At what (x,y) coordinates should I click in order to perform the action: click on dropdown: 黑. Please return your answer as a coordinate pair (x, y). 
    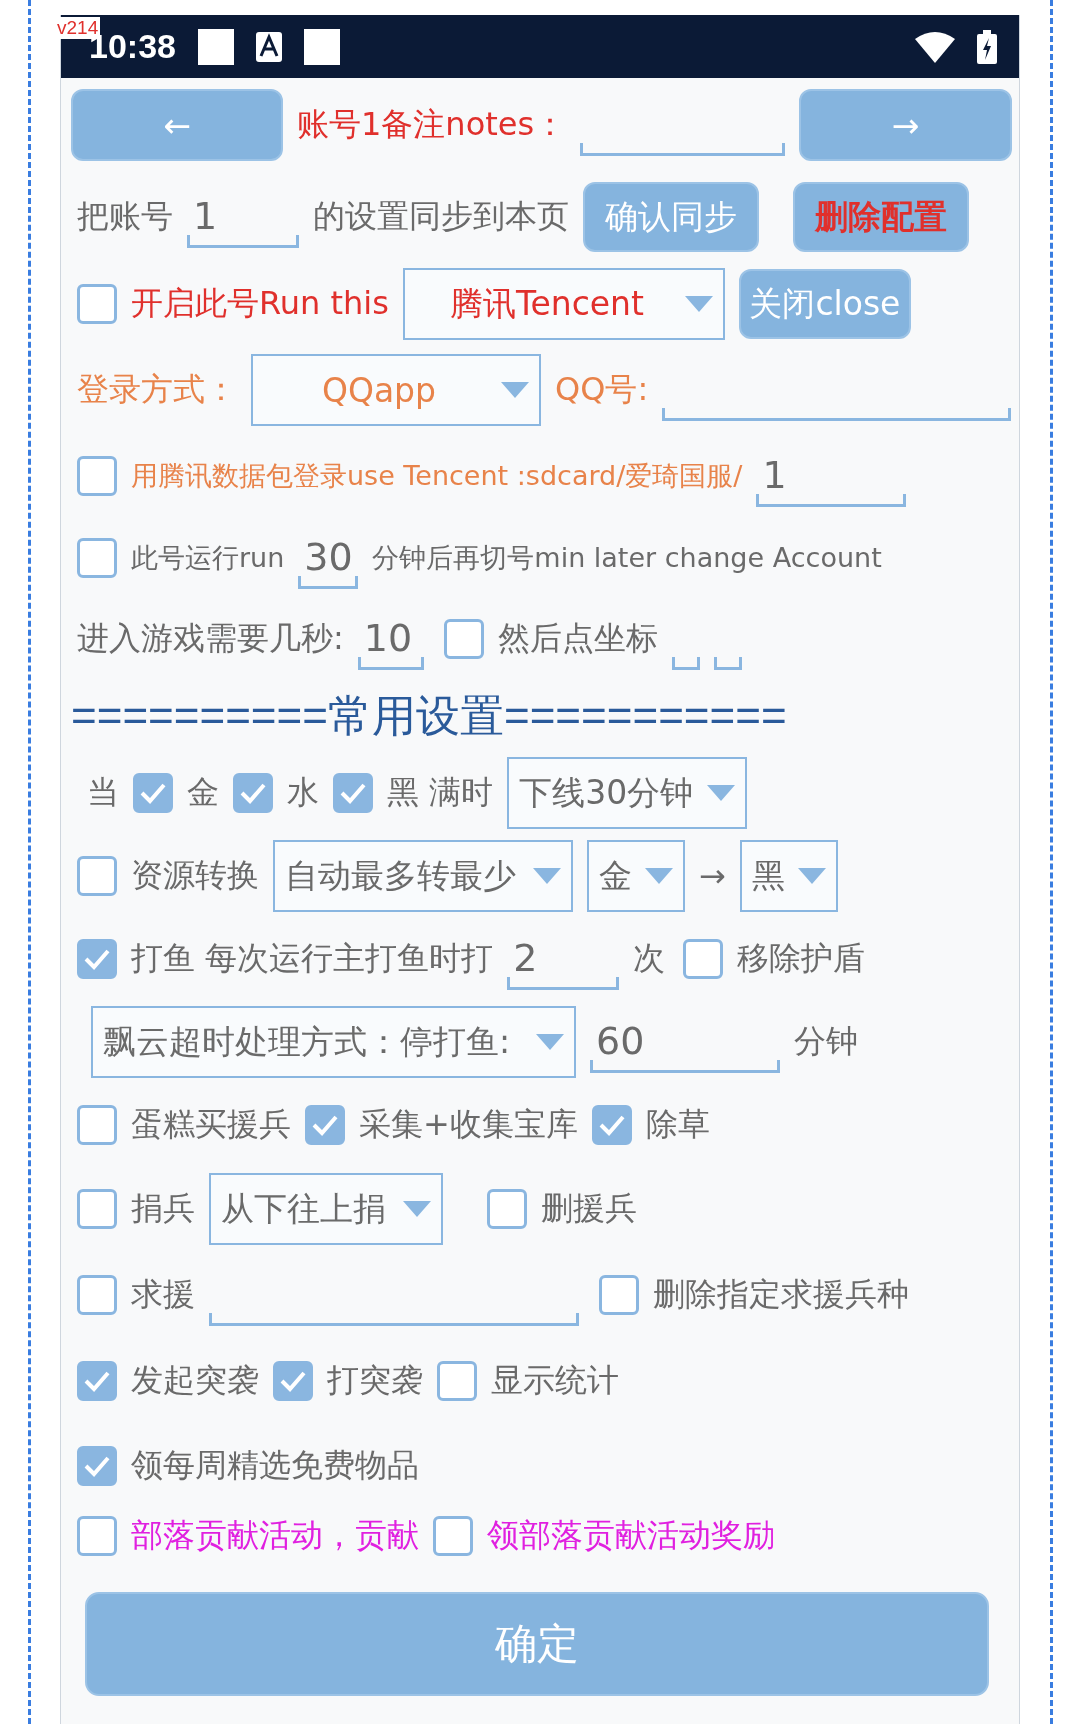
    Looking at the image, I should click on (788, 876).